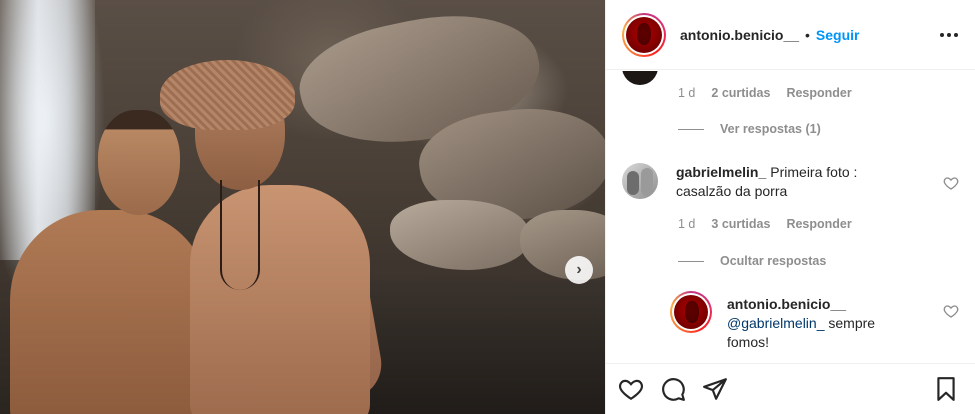  What do you see at coordinates (770, 129) in the screenshot?
I see `view-replies-label: Ver respostas (1)` at bounding box center [770, 129].